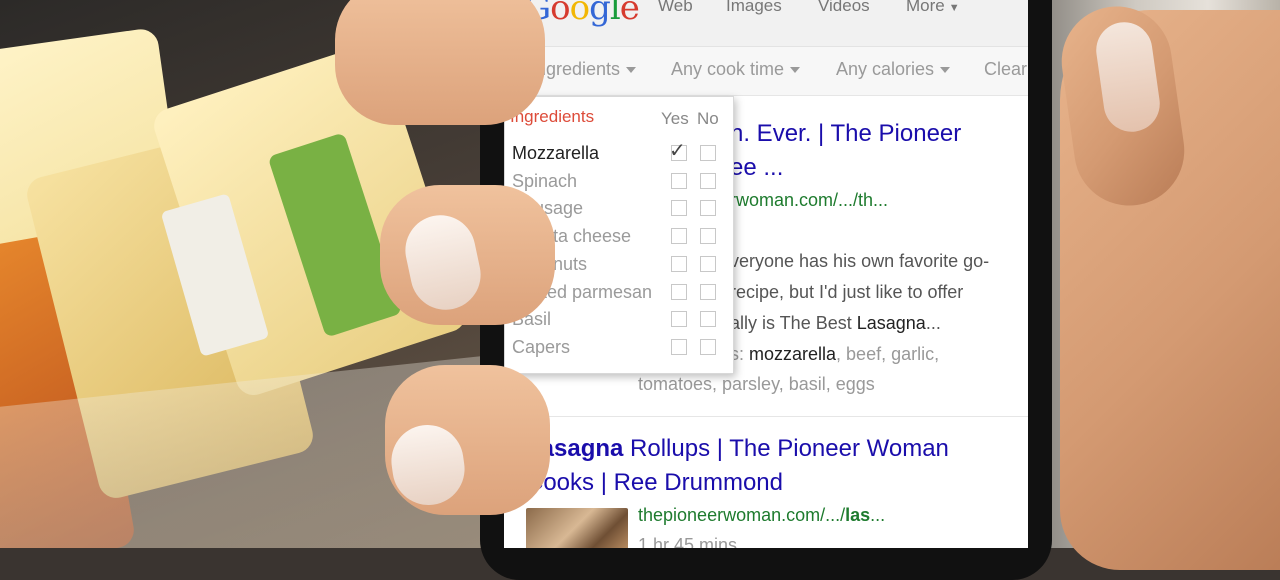  What do you see at coordinates (688, 541) in the screenshot?
I see `result-cook-time: 1 hr 45 mins` at bounding box center [688, 541].